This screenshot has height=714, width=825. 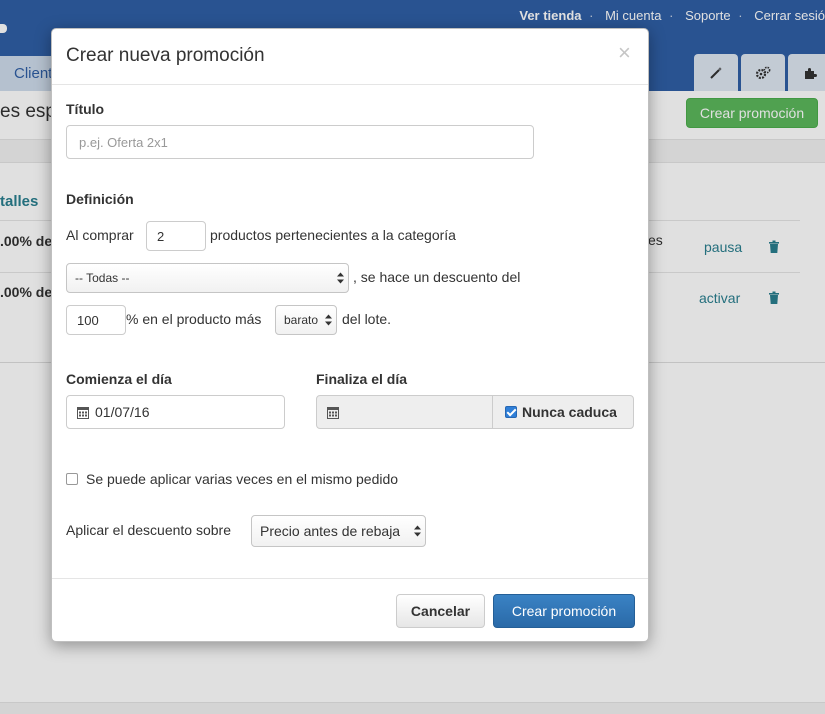 I want to click on never-expires-checkbox, so click(x=511, y=412).